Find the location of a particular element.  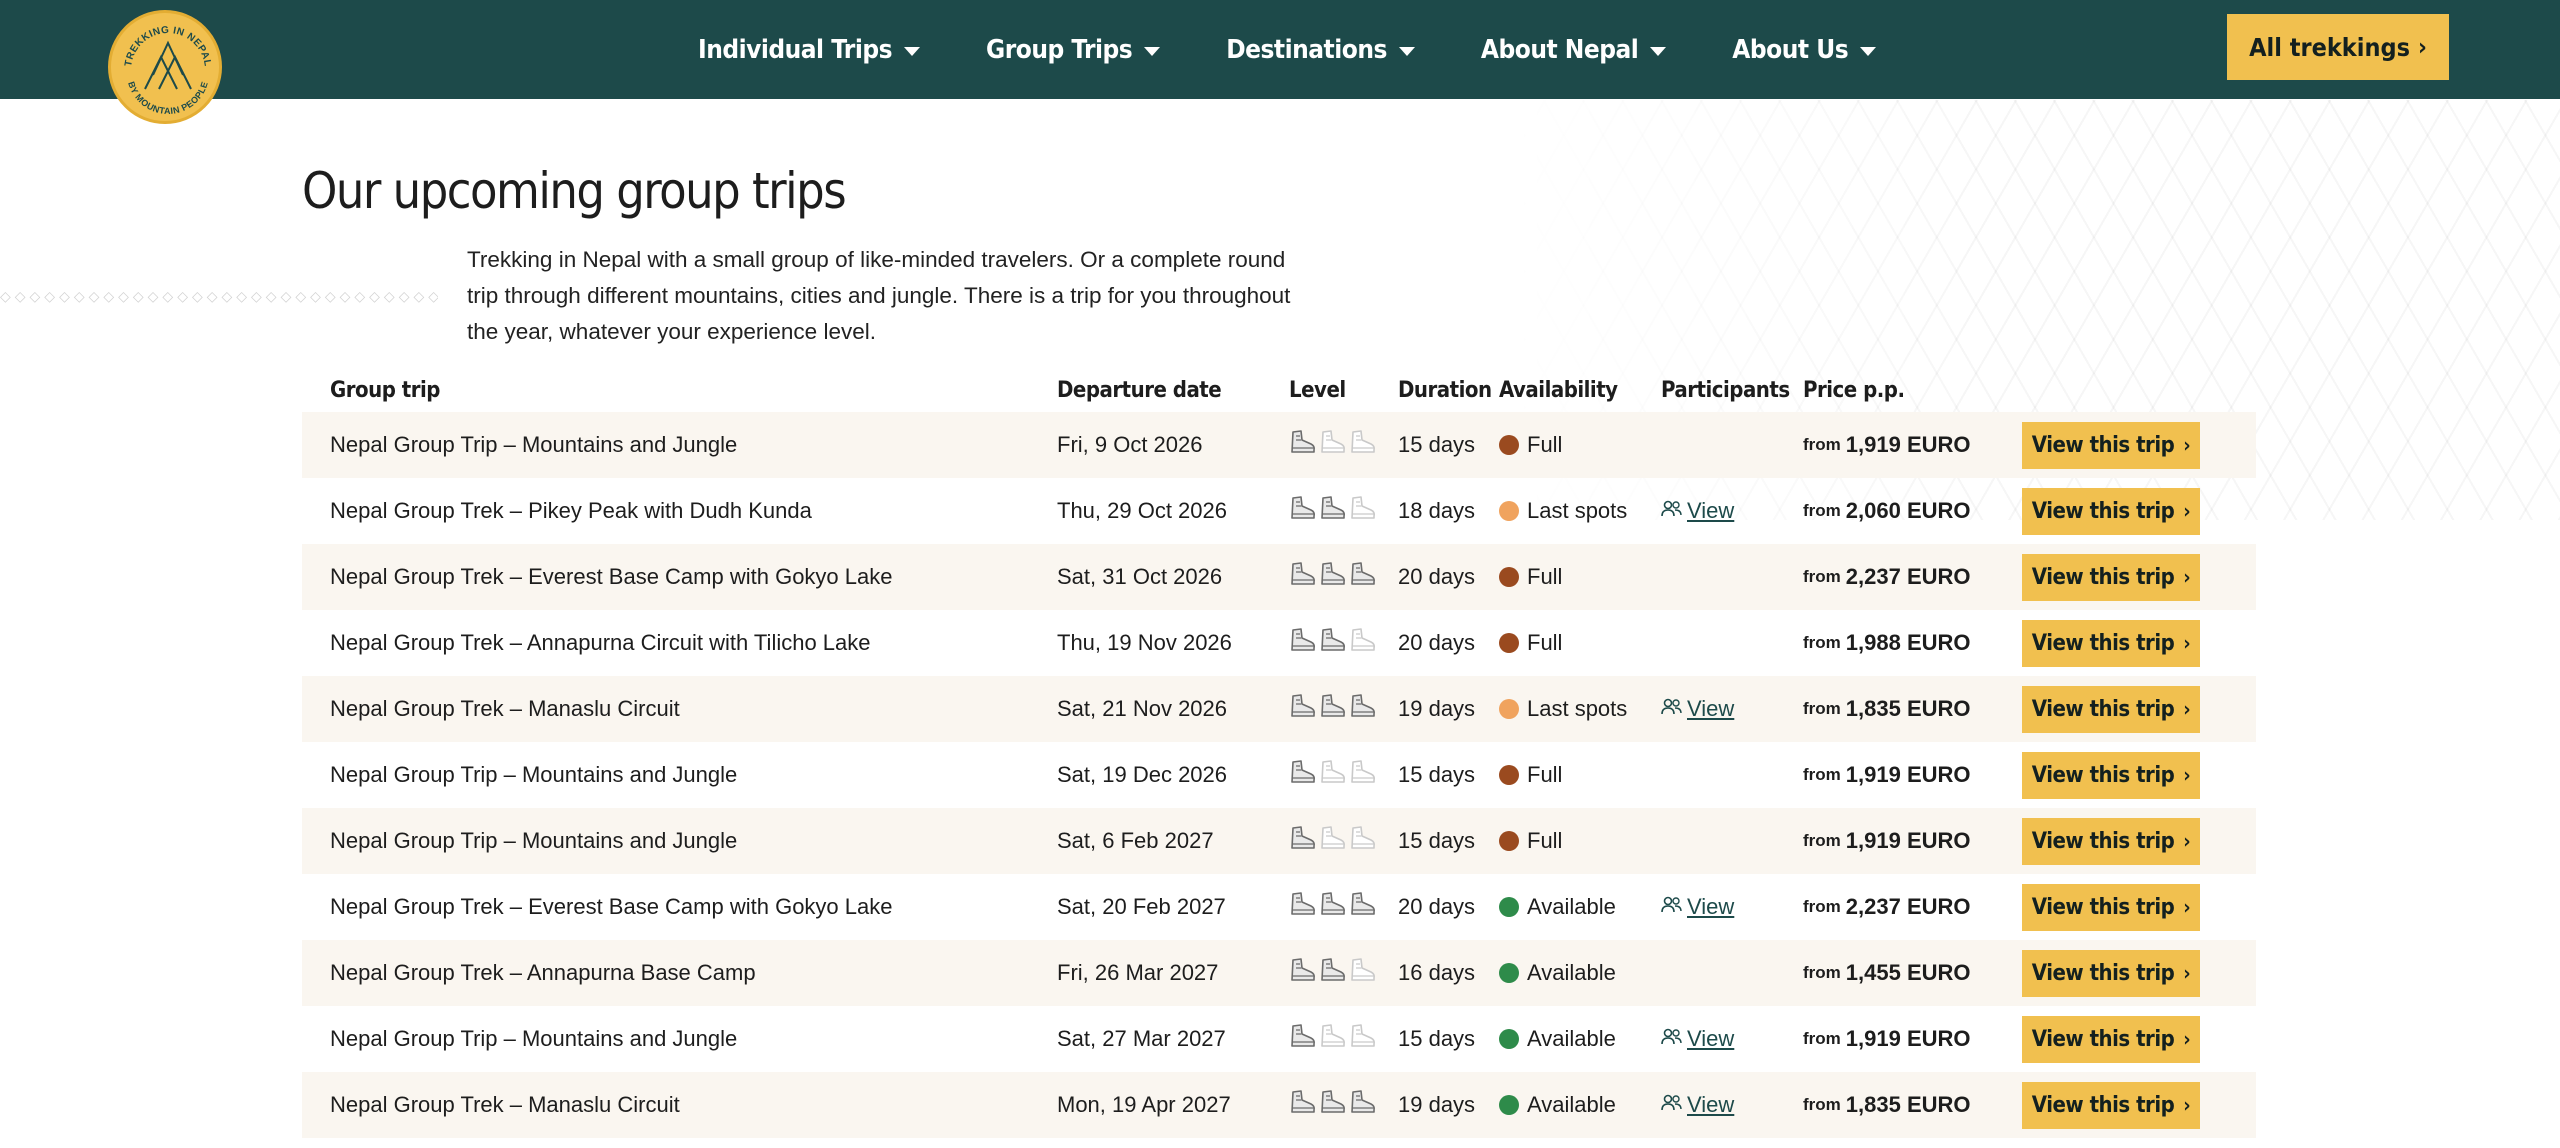

nav-item-label: Destinations is located at coordinates (1306, 49).